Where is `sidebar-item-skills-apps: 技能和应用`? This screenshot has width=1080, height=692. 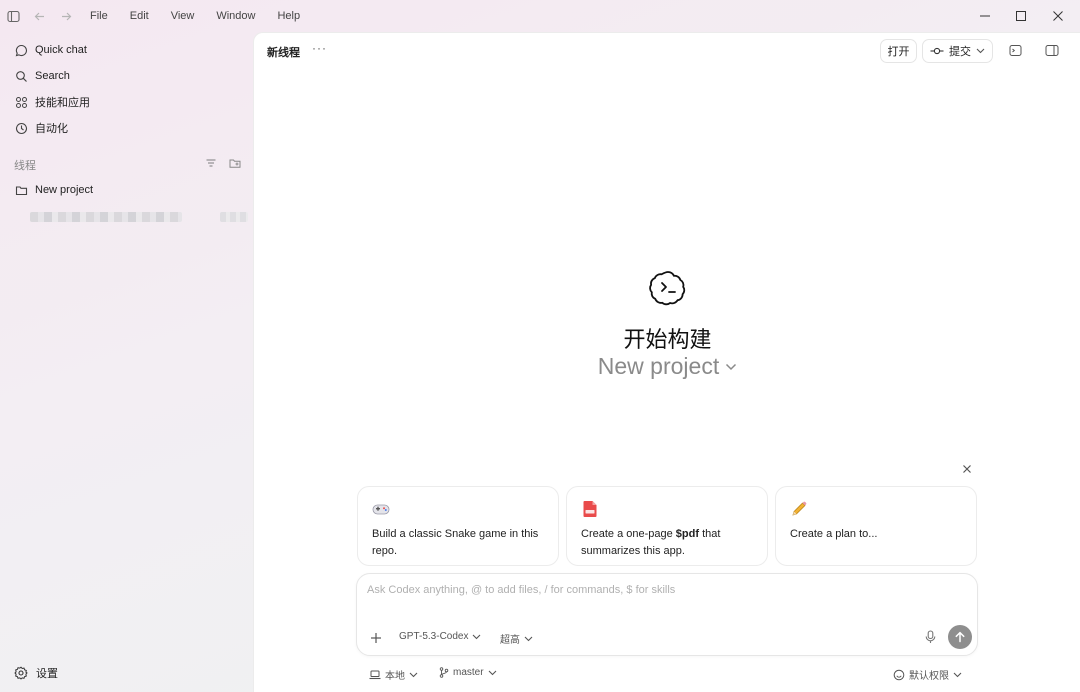
sidebar-item-skills-apps: 技能和应用 is located at coordinates (52, 102).